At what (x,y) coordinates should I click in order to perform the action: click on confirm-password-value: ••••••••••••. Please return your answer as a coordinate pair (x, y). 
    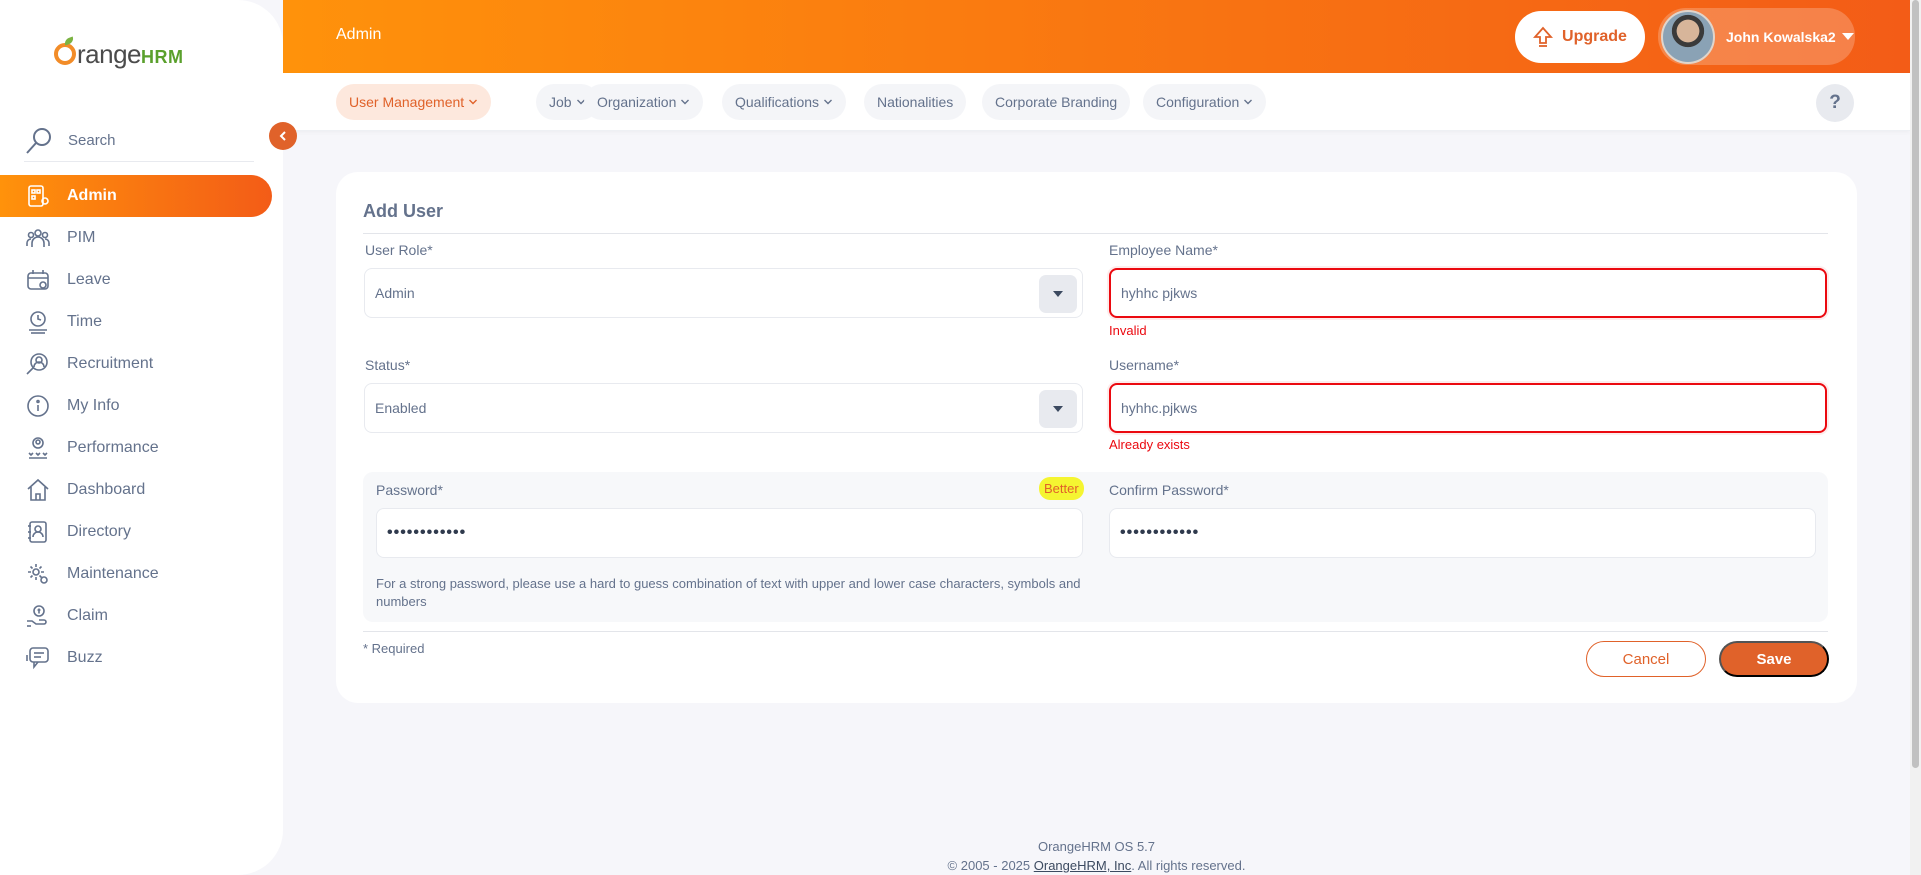
    Looking at the image, I should click on (1160, 532).